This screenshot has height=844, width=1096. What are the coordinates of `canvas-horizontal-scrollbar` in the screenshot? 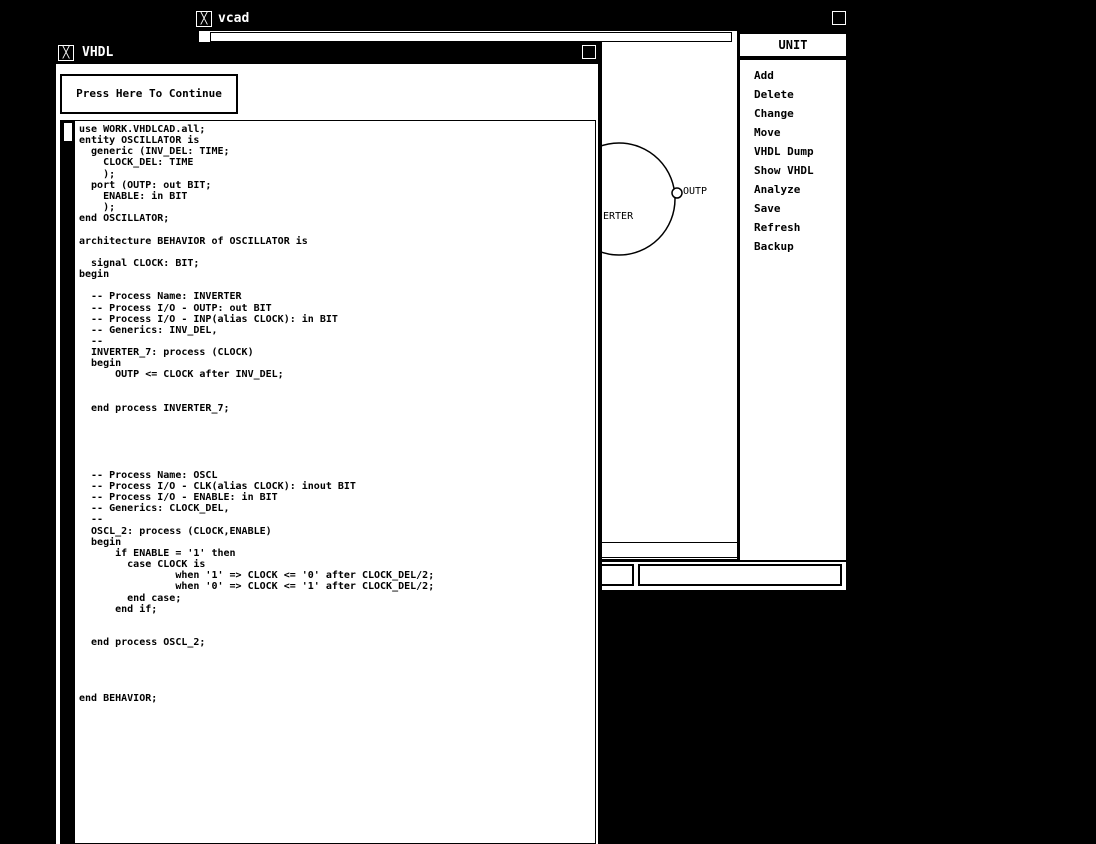 It's located at (471, 37).